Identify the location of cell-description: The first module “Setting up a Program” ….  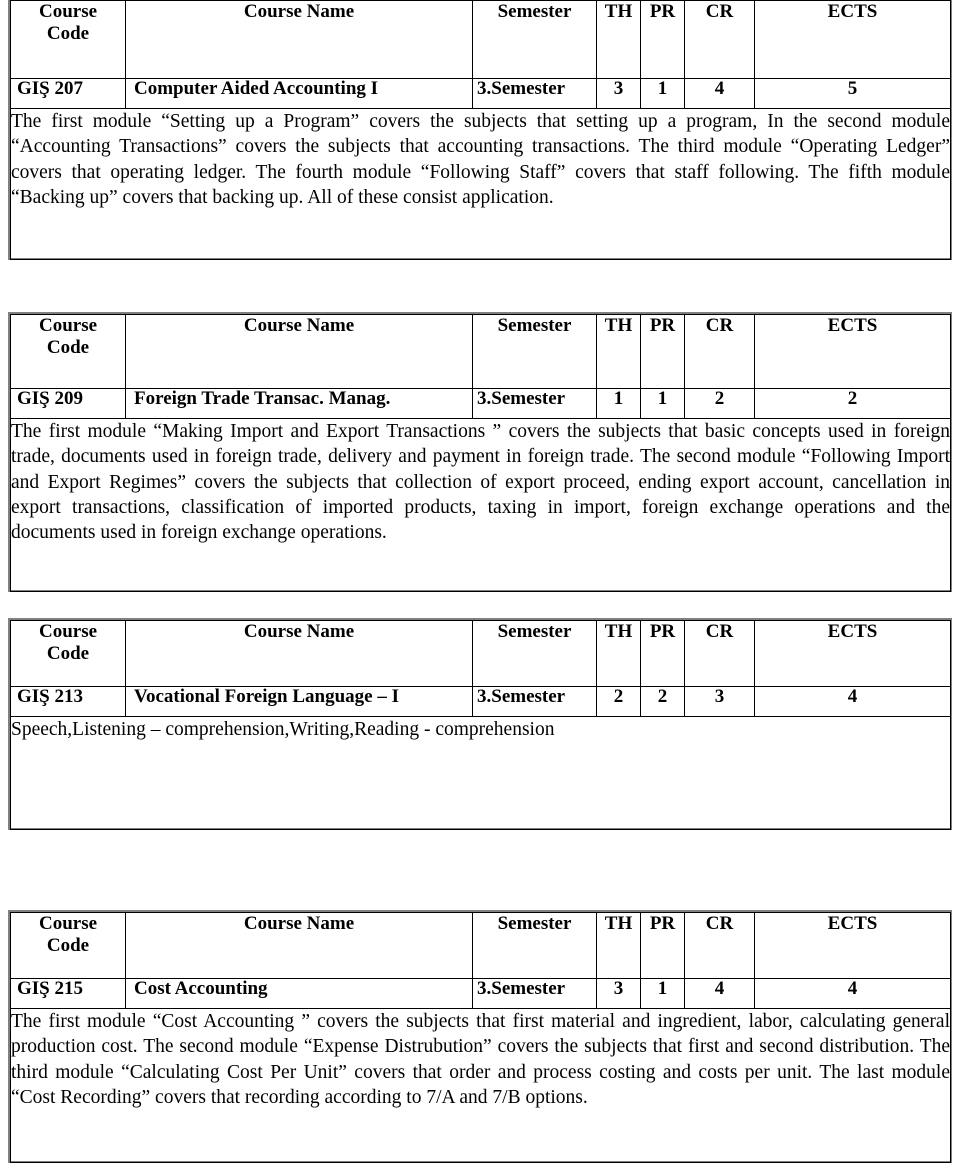
(480, 184).